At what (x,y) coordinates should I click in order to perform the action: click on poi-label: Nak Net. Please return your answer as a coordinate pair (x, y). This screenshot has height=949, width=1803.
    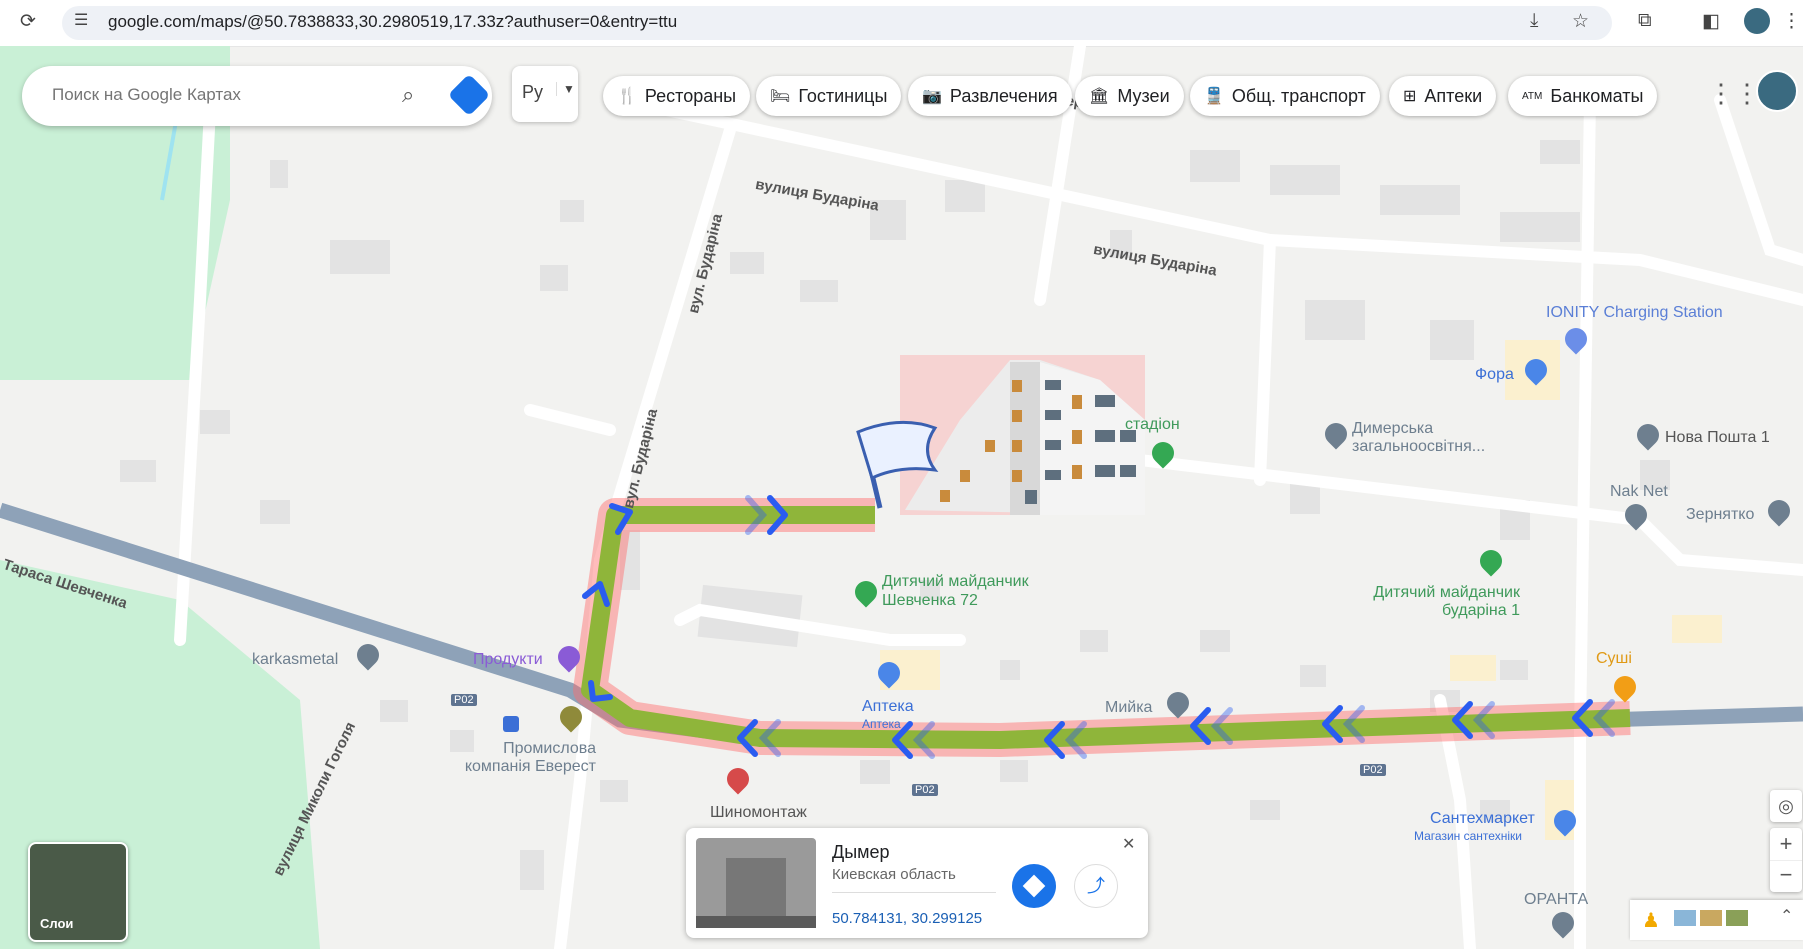
    Looking at the image, I should click on (1639, 492).